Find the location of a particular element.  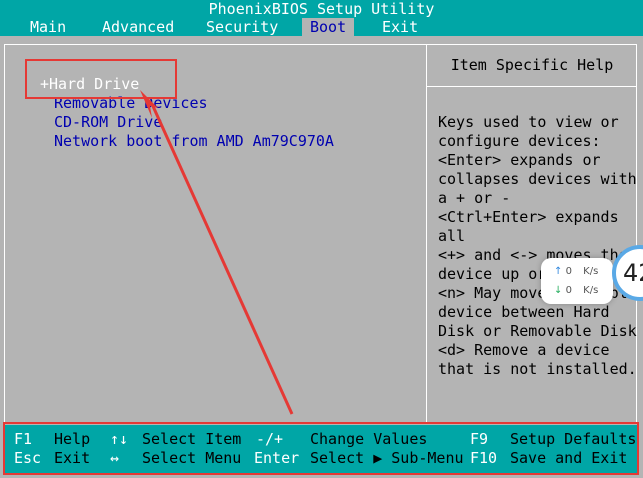

download-unit: K/s is located at coordinates (591, 290).